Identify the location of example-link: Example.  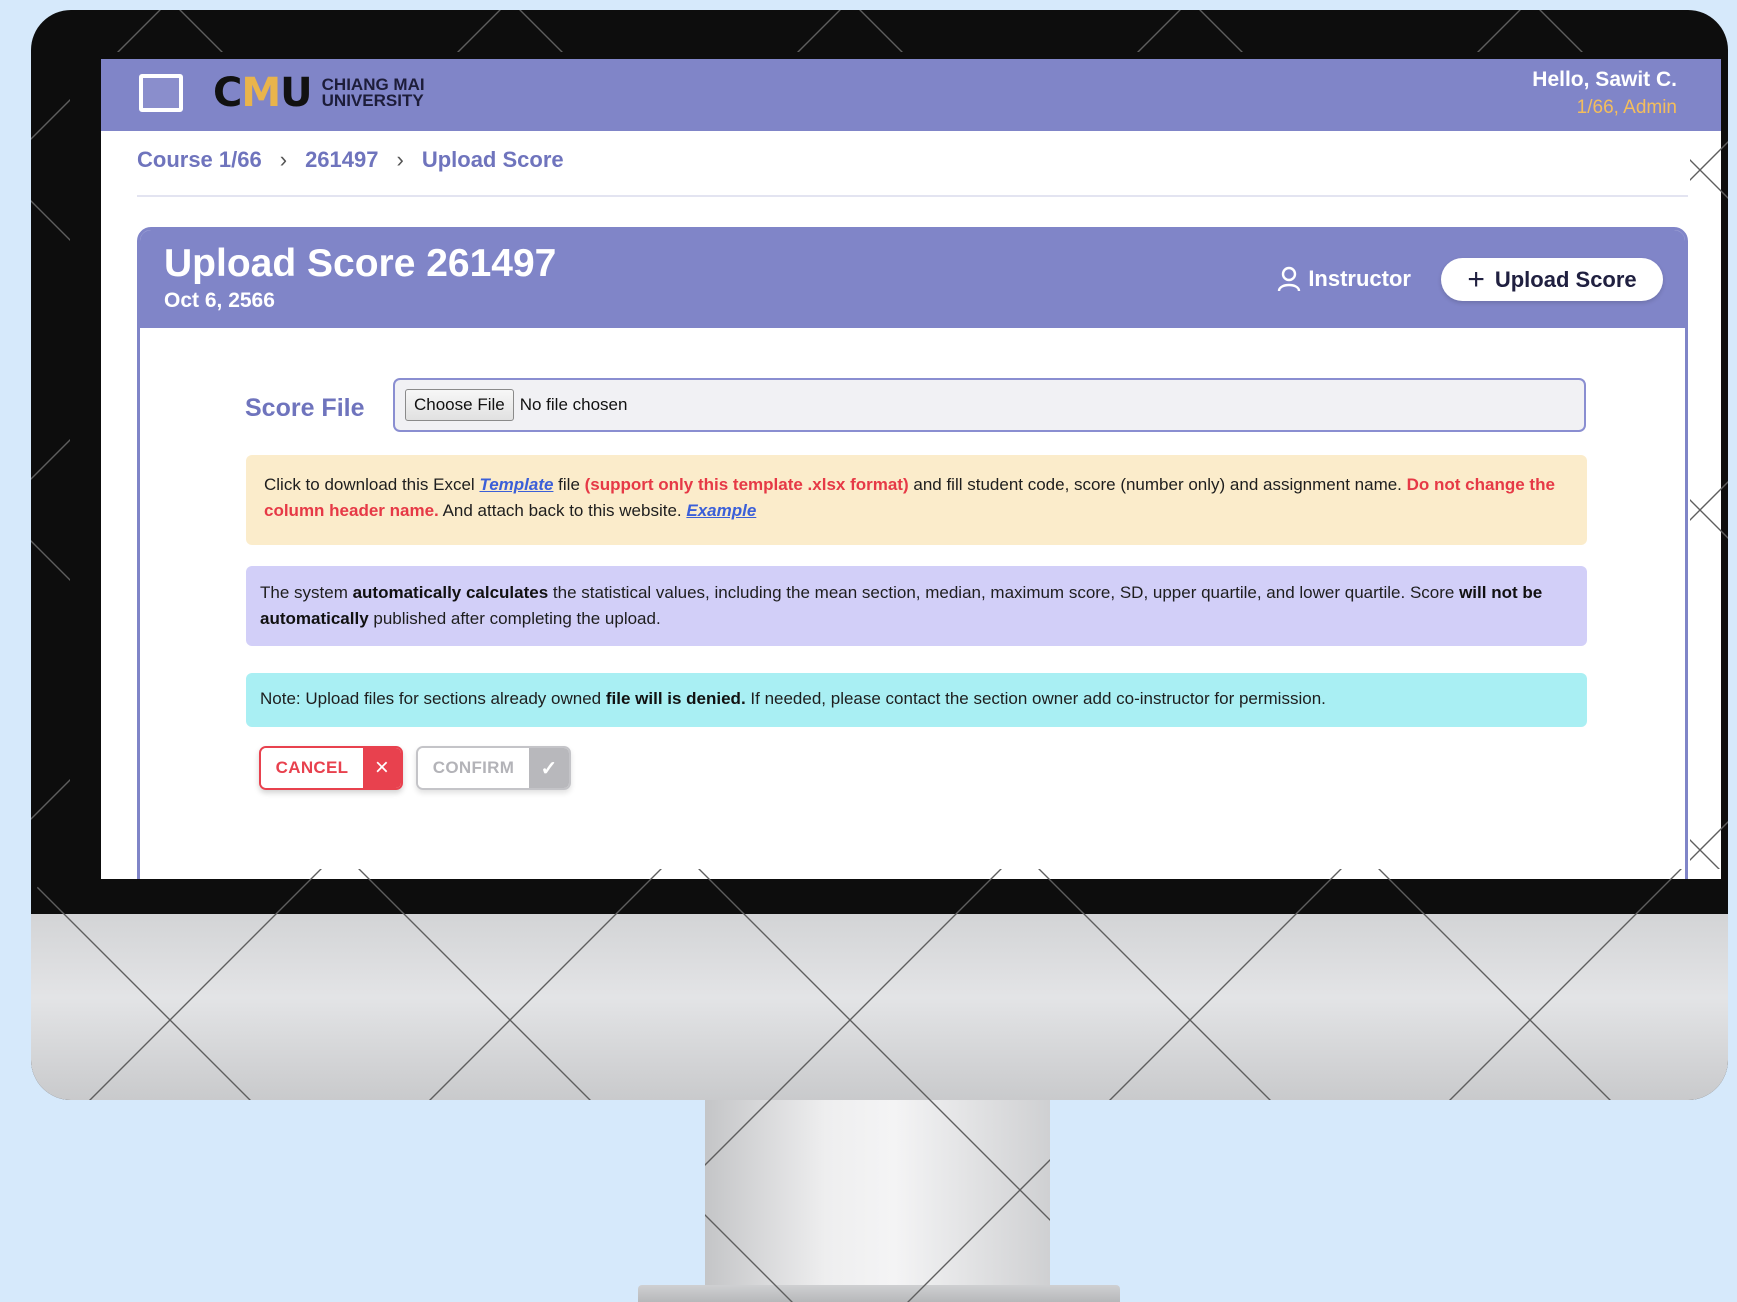
(721, 510).